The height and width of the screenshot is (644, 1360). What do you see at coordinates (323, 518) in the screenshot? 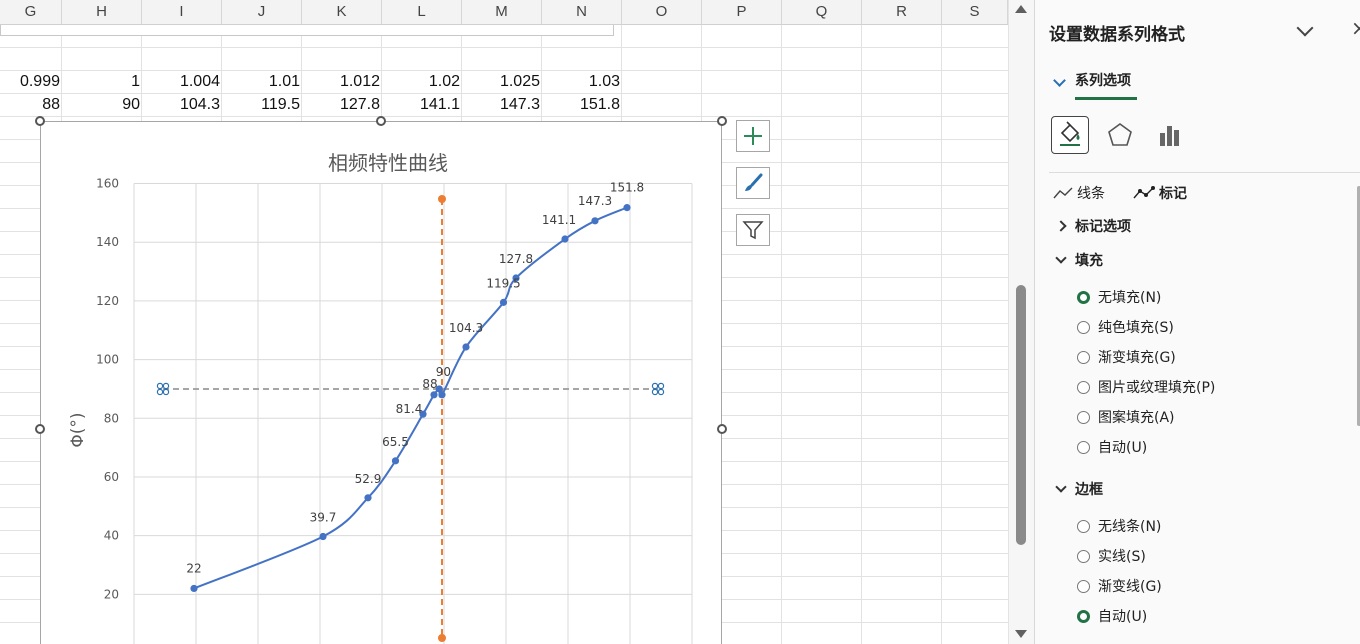
I see `data-label: 39.7` at bounding box center [323, 518].